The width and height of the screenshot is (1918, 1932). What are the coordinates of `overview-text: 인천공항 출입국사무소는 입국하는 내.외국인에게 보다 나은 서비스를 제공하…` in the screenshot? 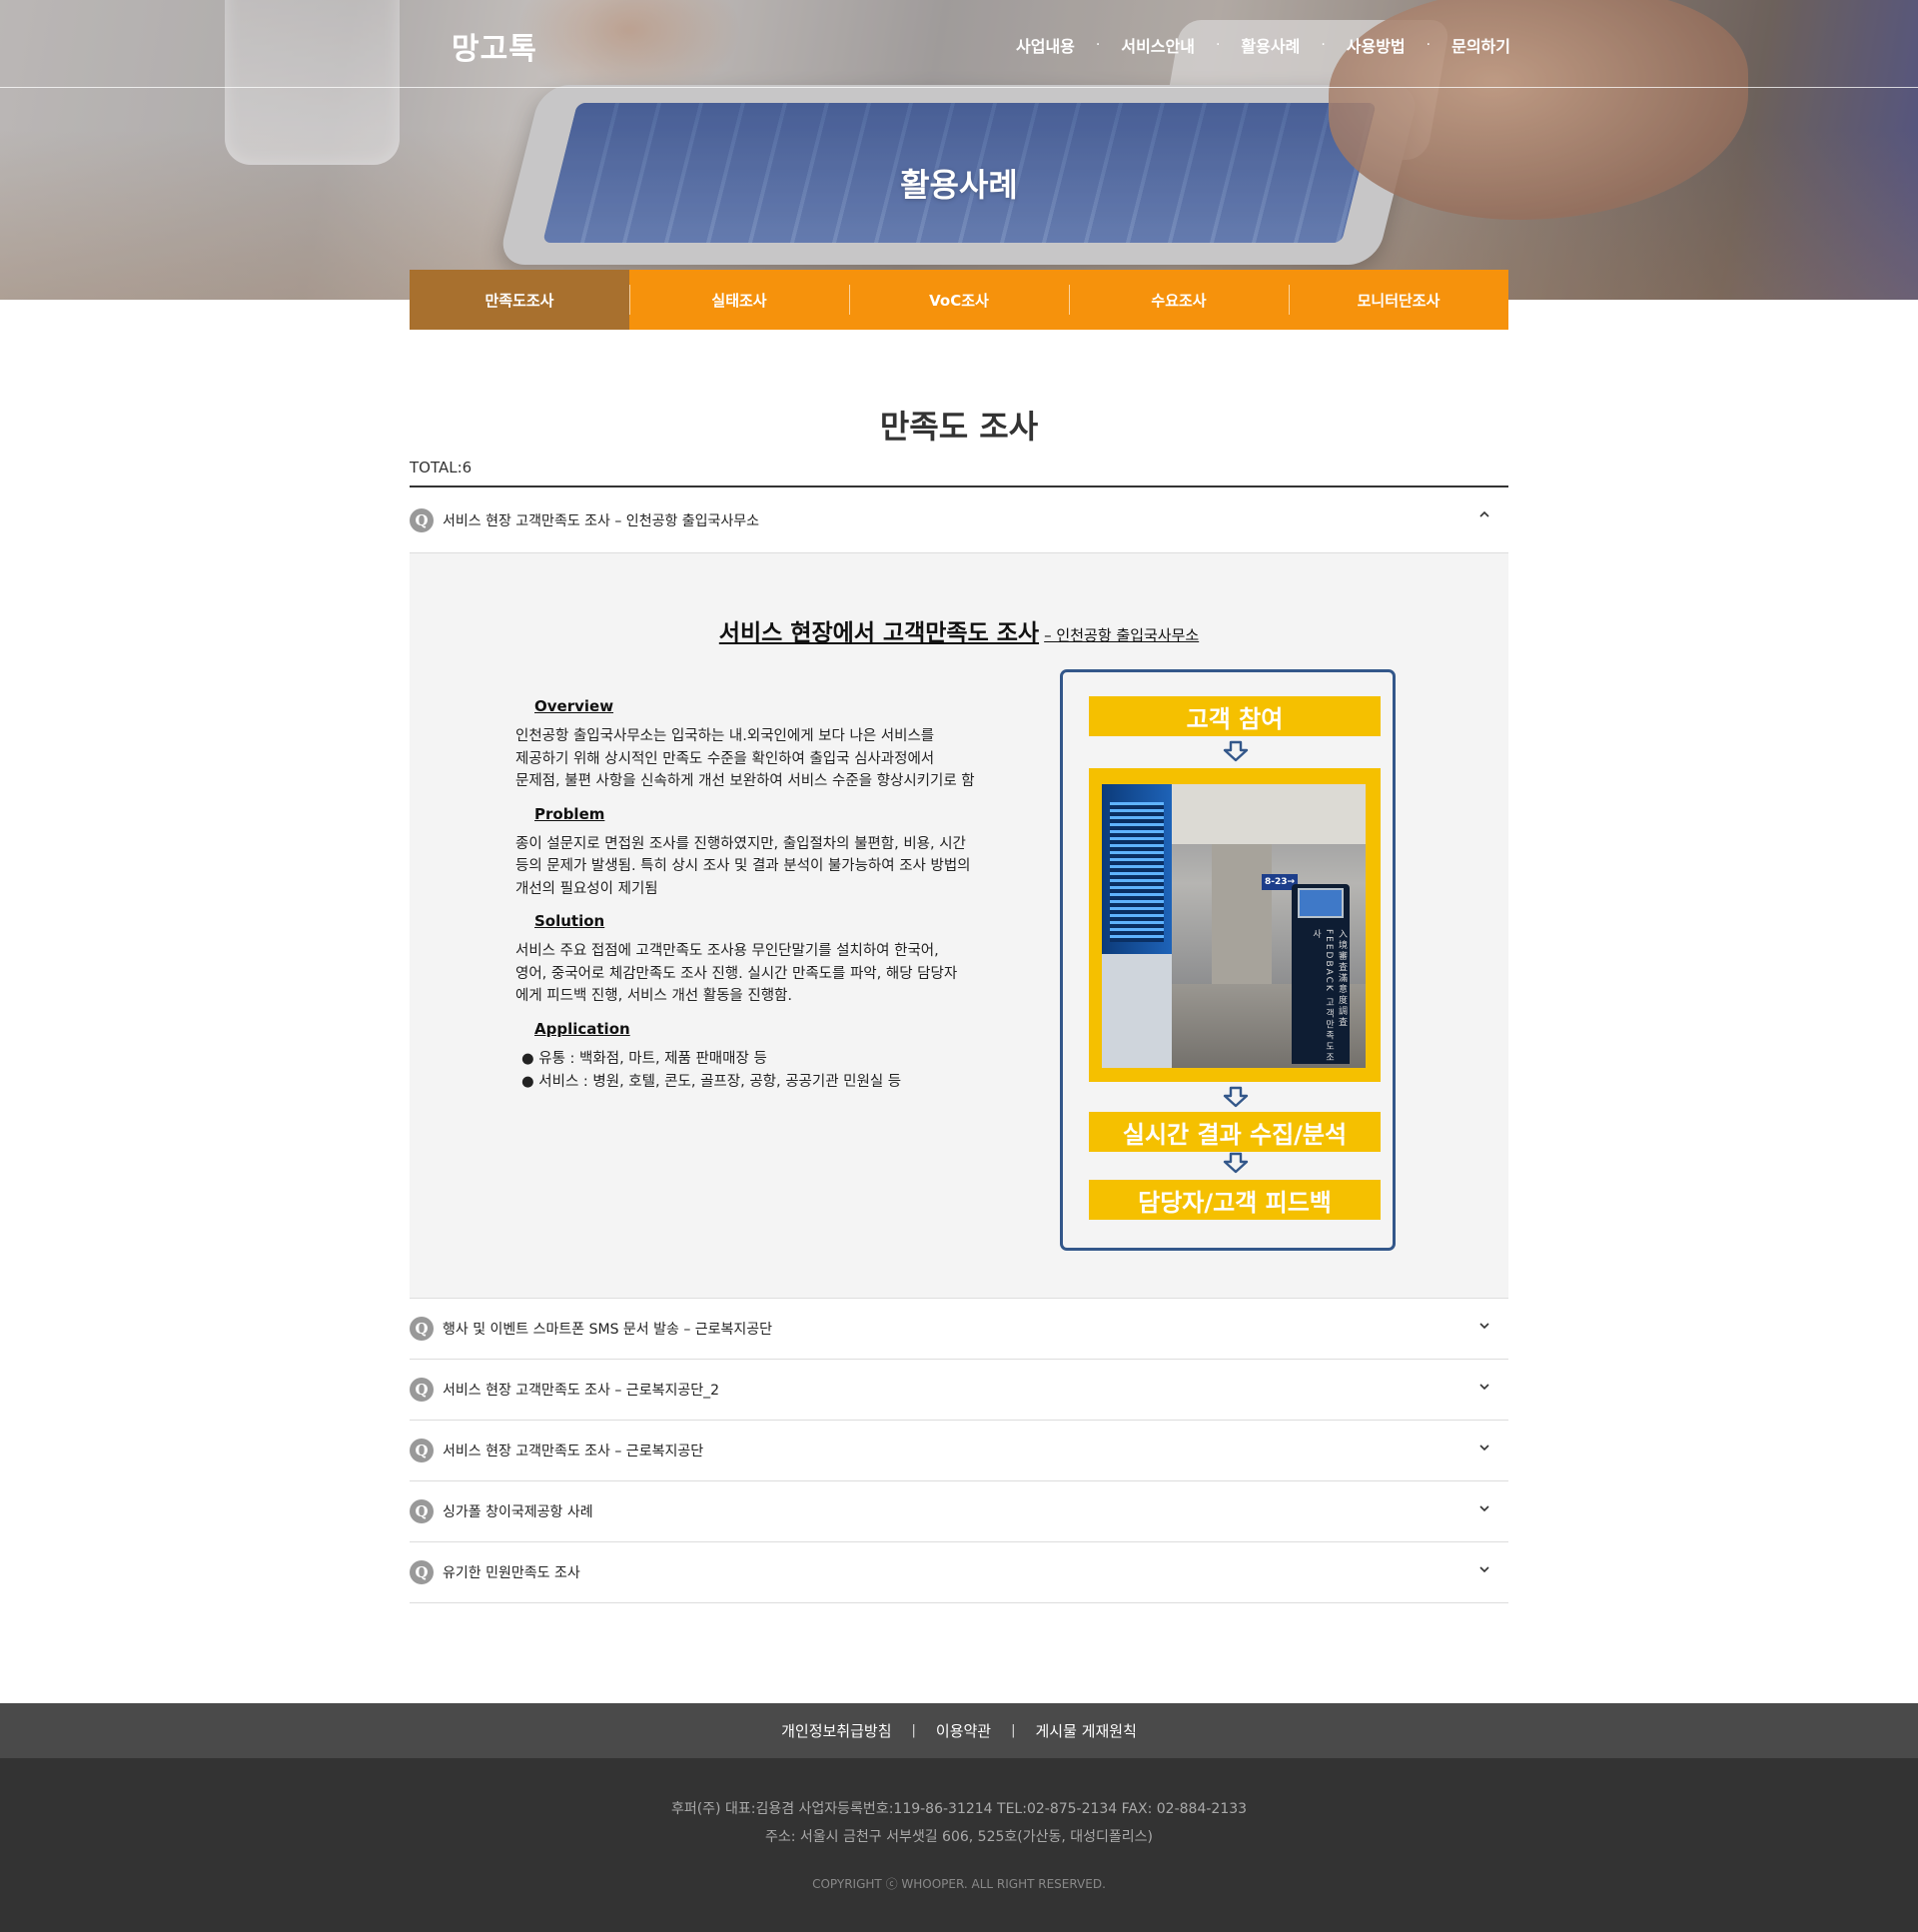 It's located at (745, 758).